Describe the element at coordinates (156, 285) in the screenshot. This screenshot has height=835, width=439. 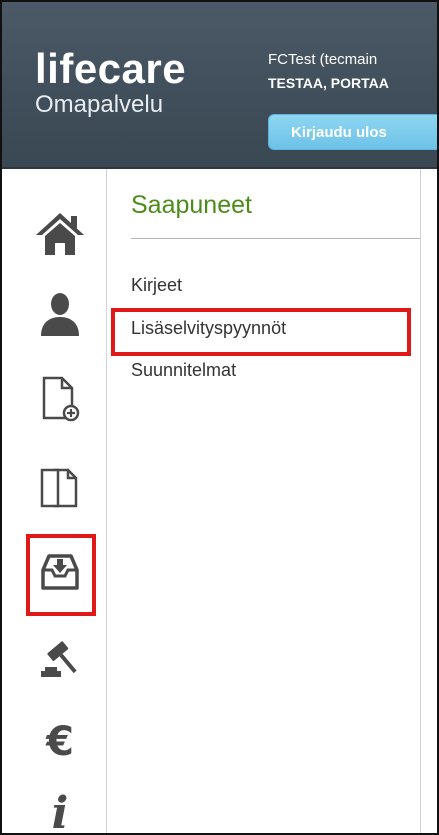
I see `link-kirjeet: Kirjeet` at that location.